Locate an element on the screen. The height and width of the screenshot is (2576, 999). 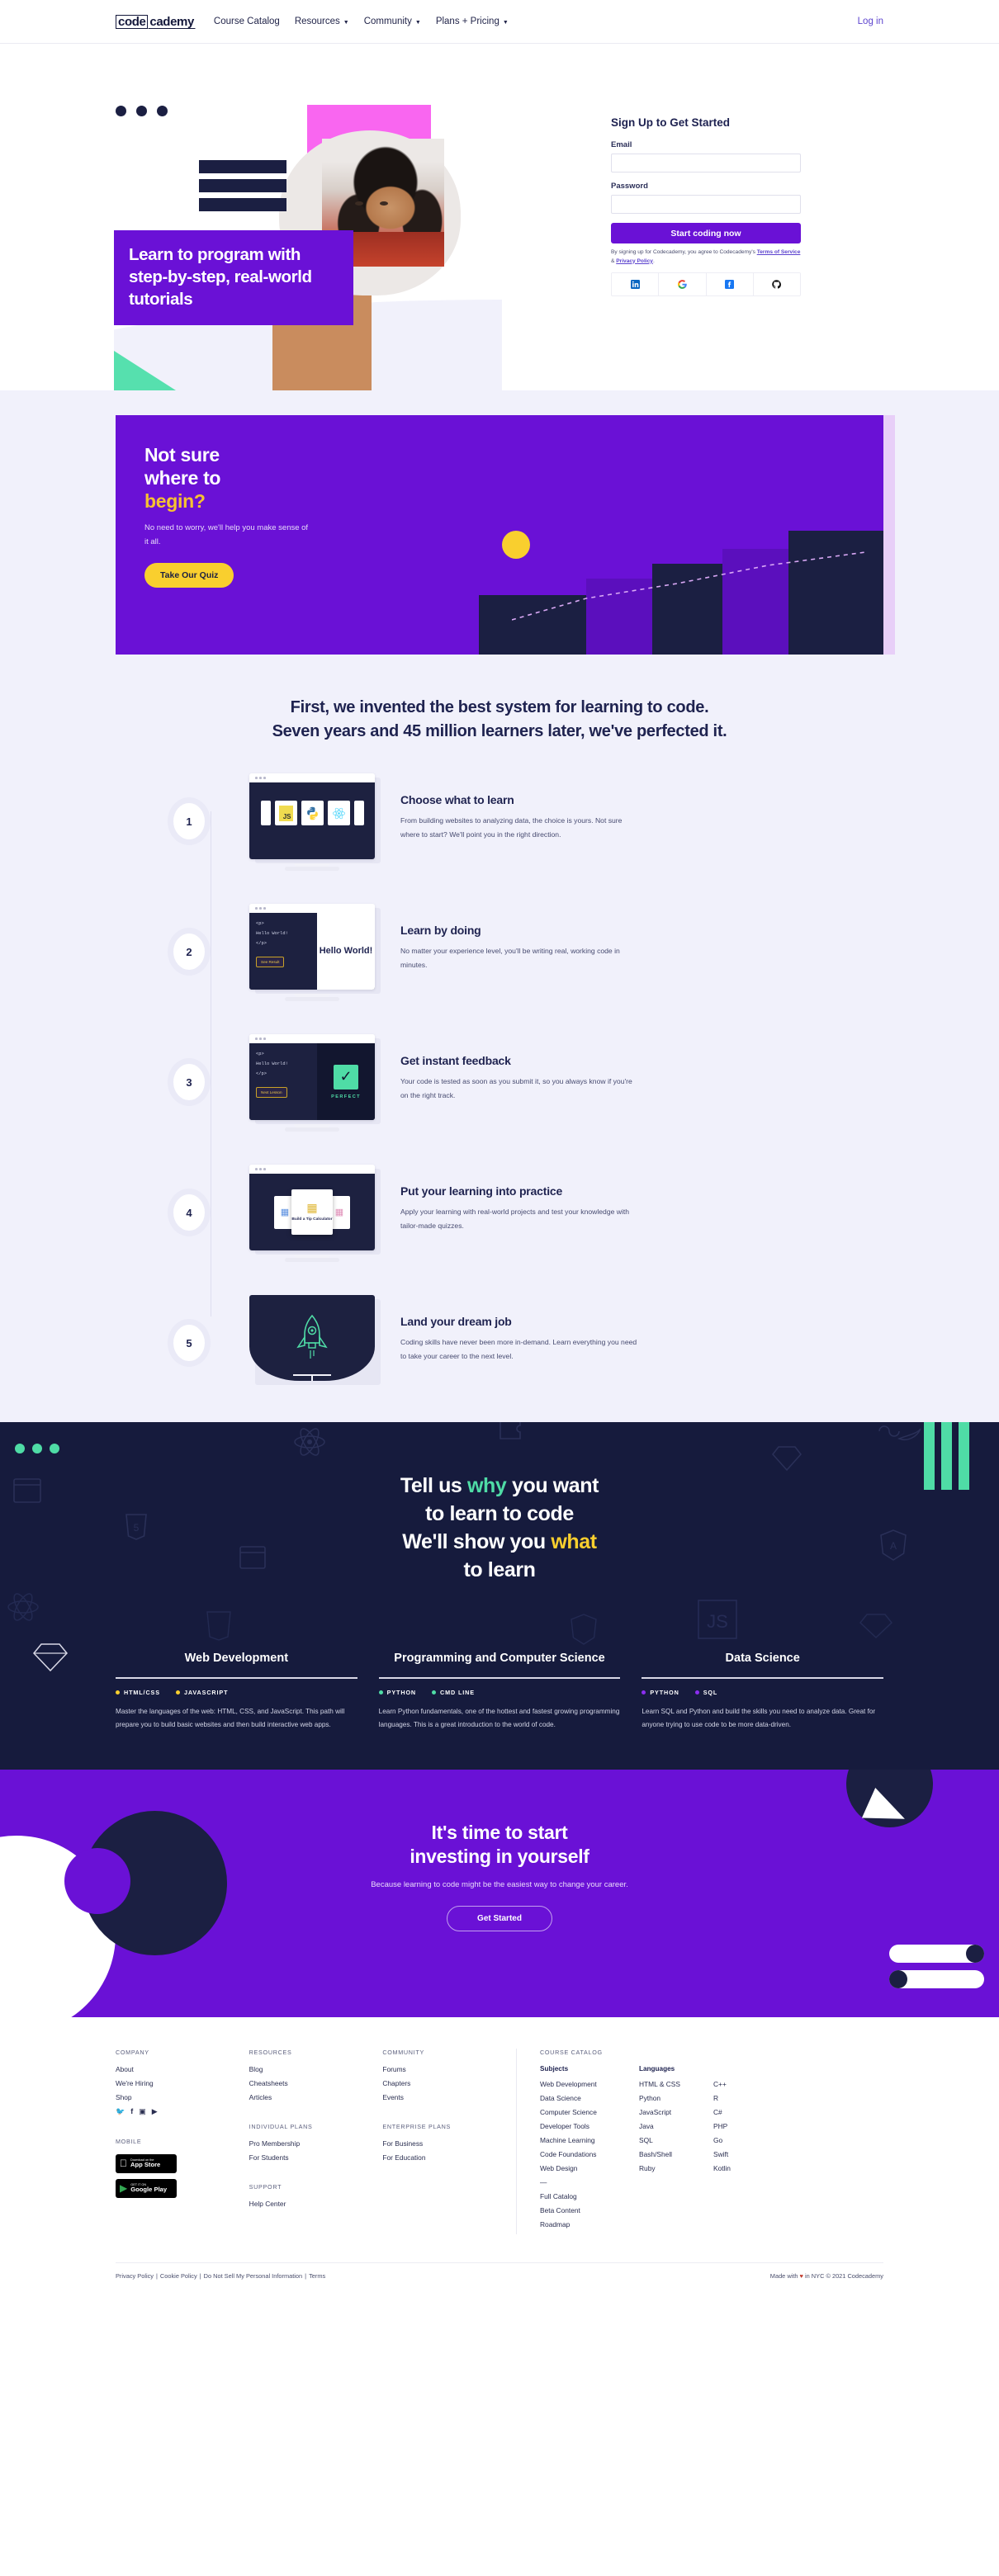
footer-link-cpp: C++ is located at coordinates (751, 2084).